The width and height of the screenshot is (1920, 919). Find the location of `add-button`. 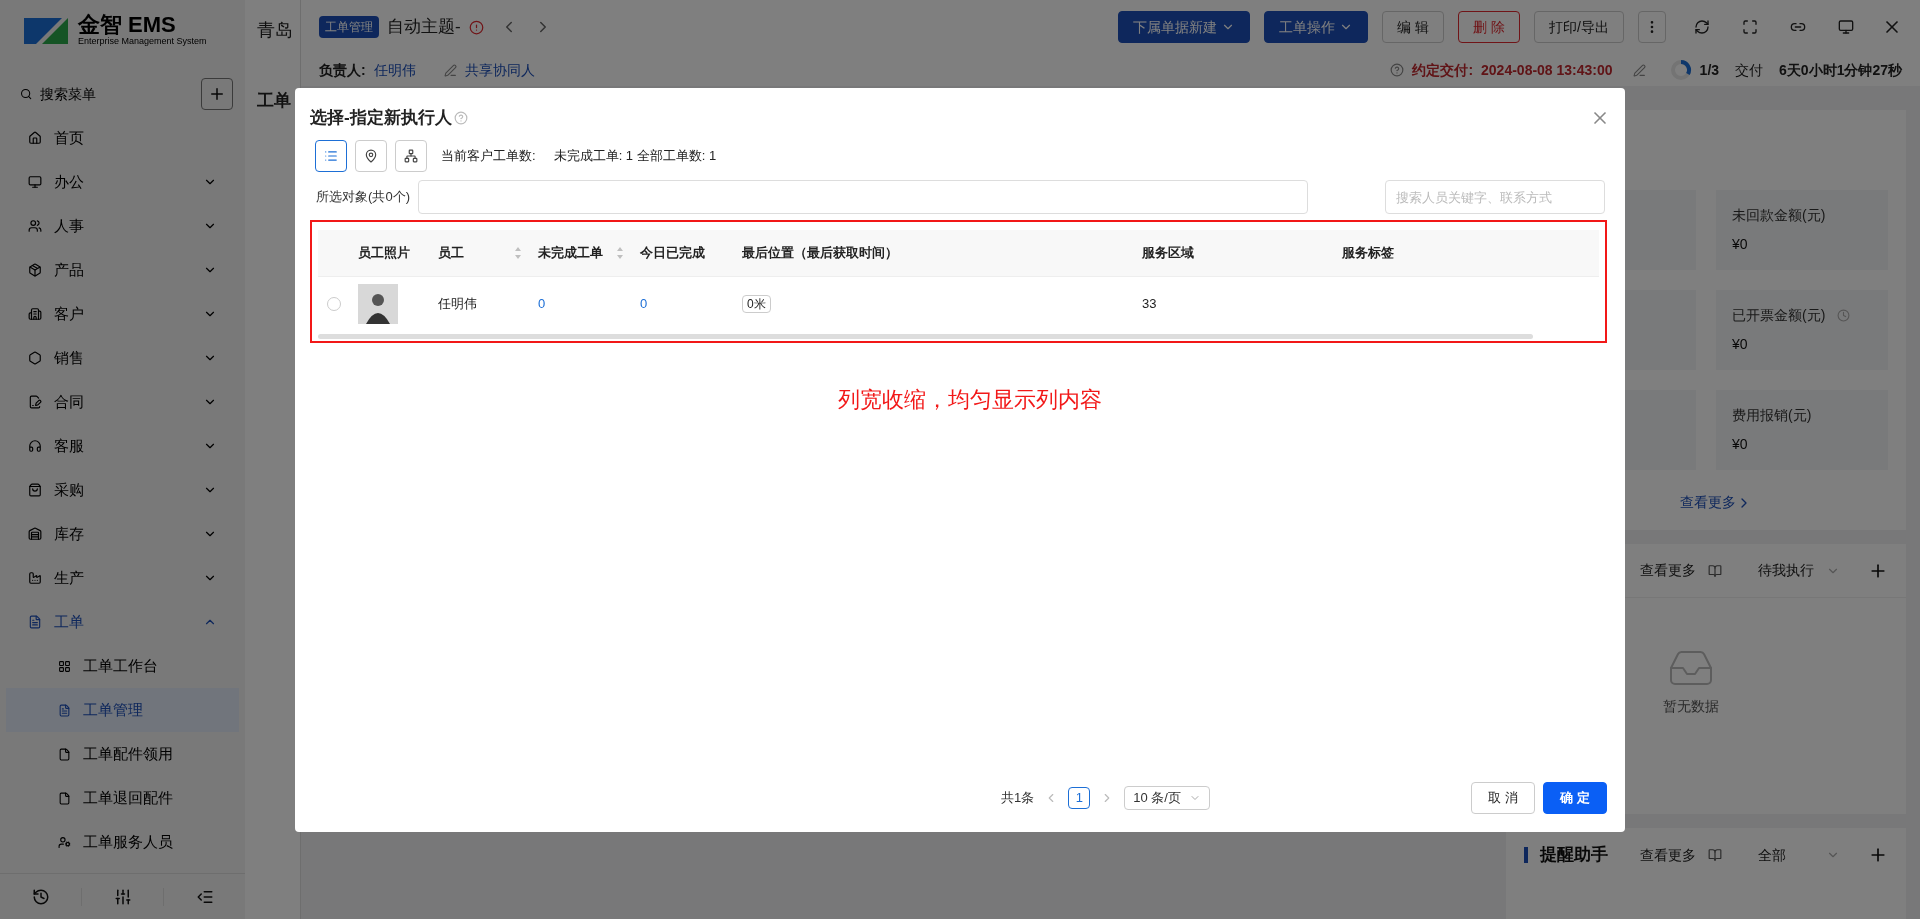

add-button is located at coordinates (217, 94).